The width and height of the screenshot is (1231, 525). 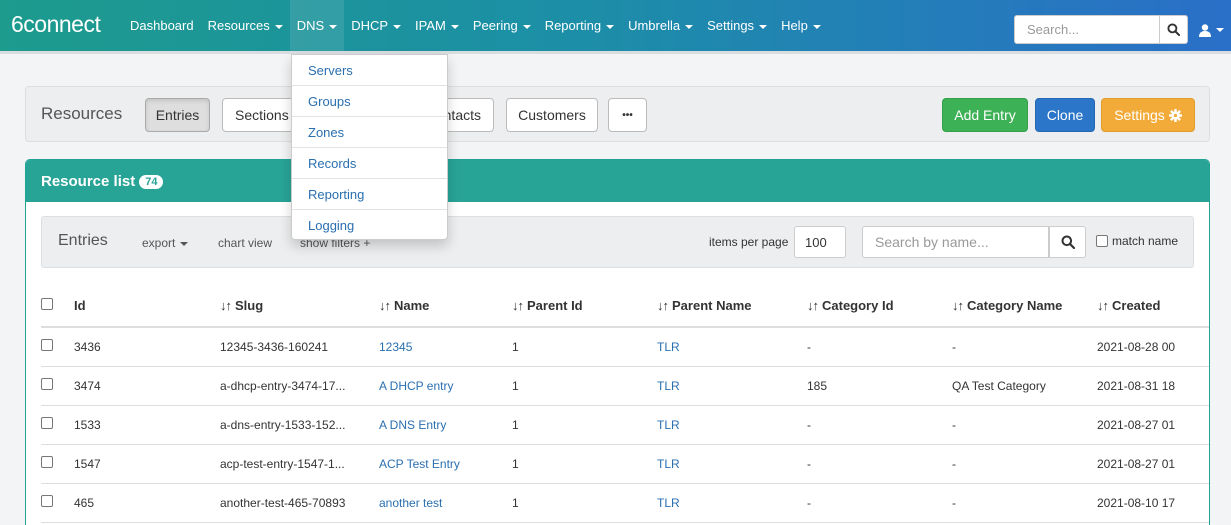 What do you see at coordinates (801, 25) in the screenshot?
I see `nav-item-help: Help` at bounding box center [801, 25].